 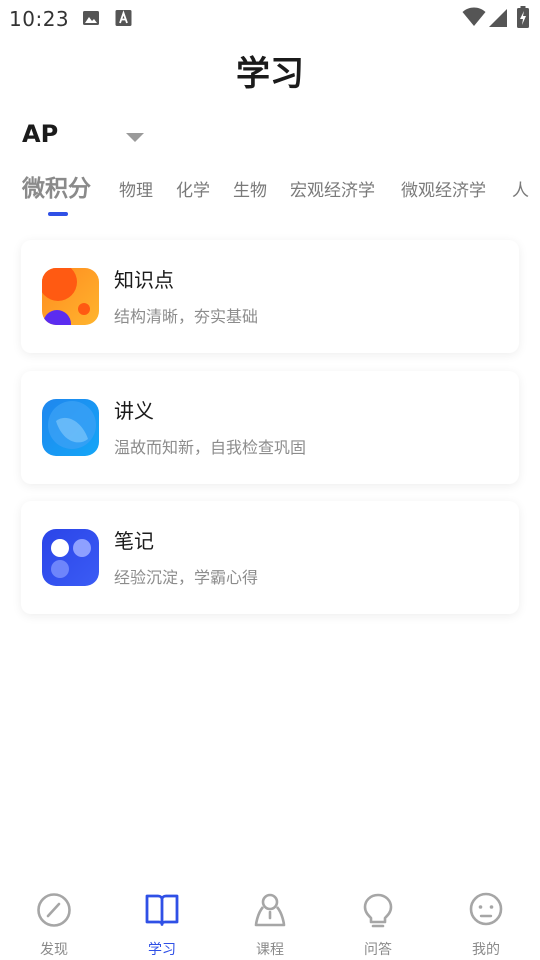 I want to click on nav-courses: 课程, so click(x=270, y=924).